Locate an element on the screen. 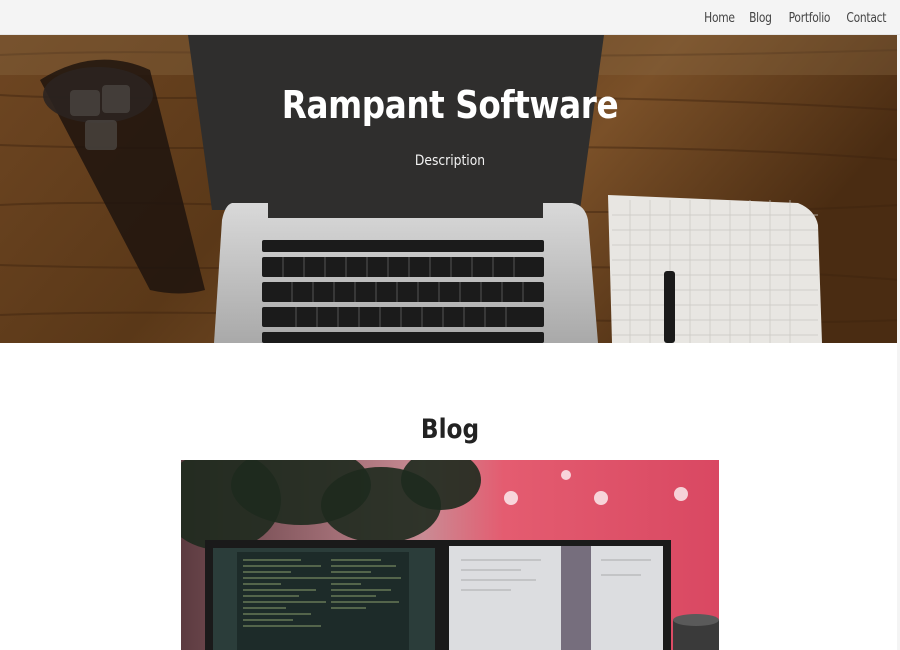  nav-blog-link: Blog is located at coordinates (760, 18).